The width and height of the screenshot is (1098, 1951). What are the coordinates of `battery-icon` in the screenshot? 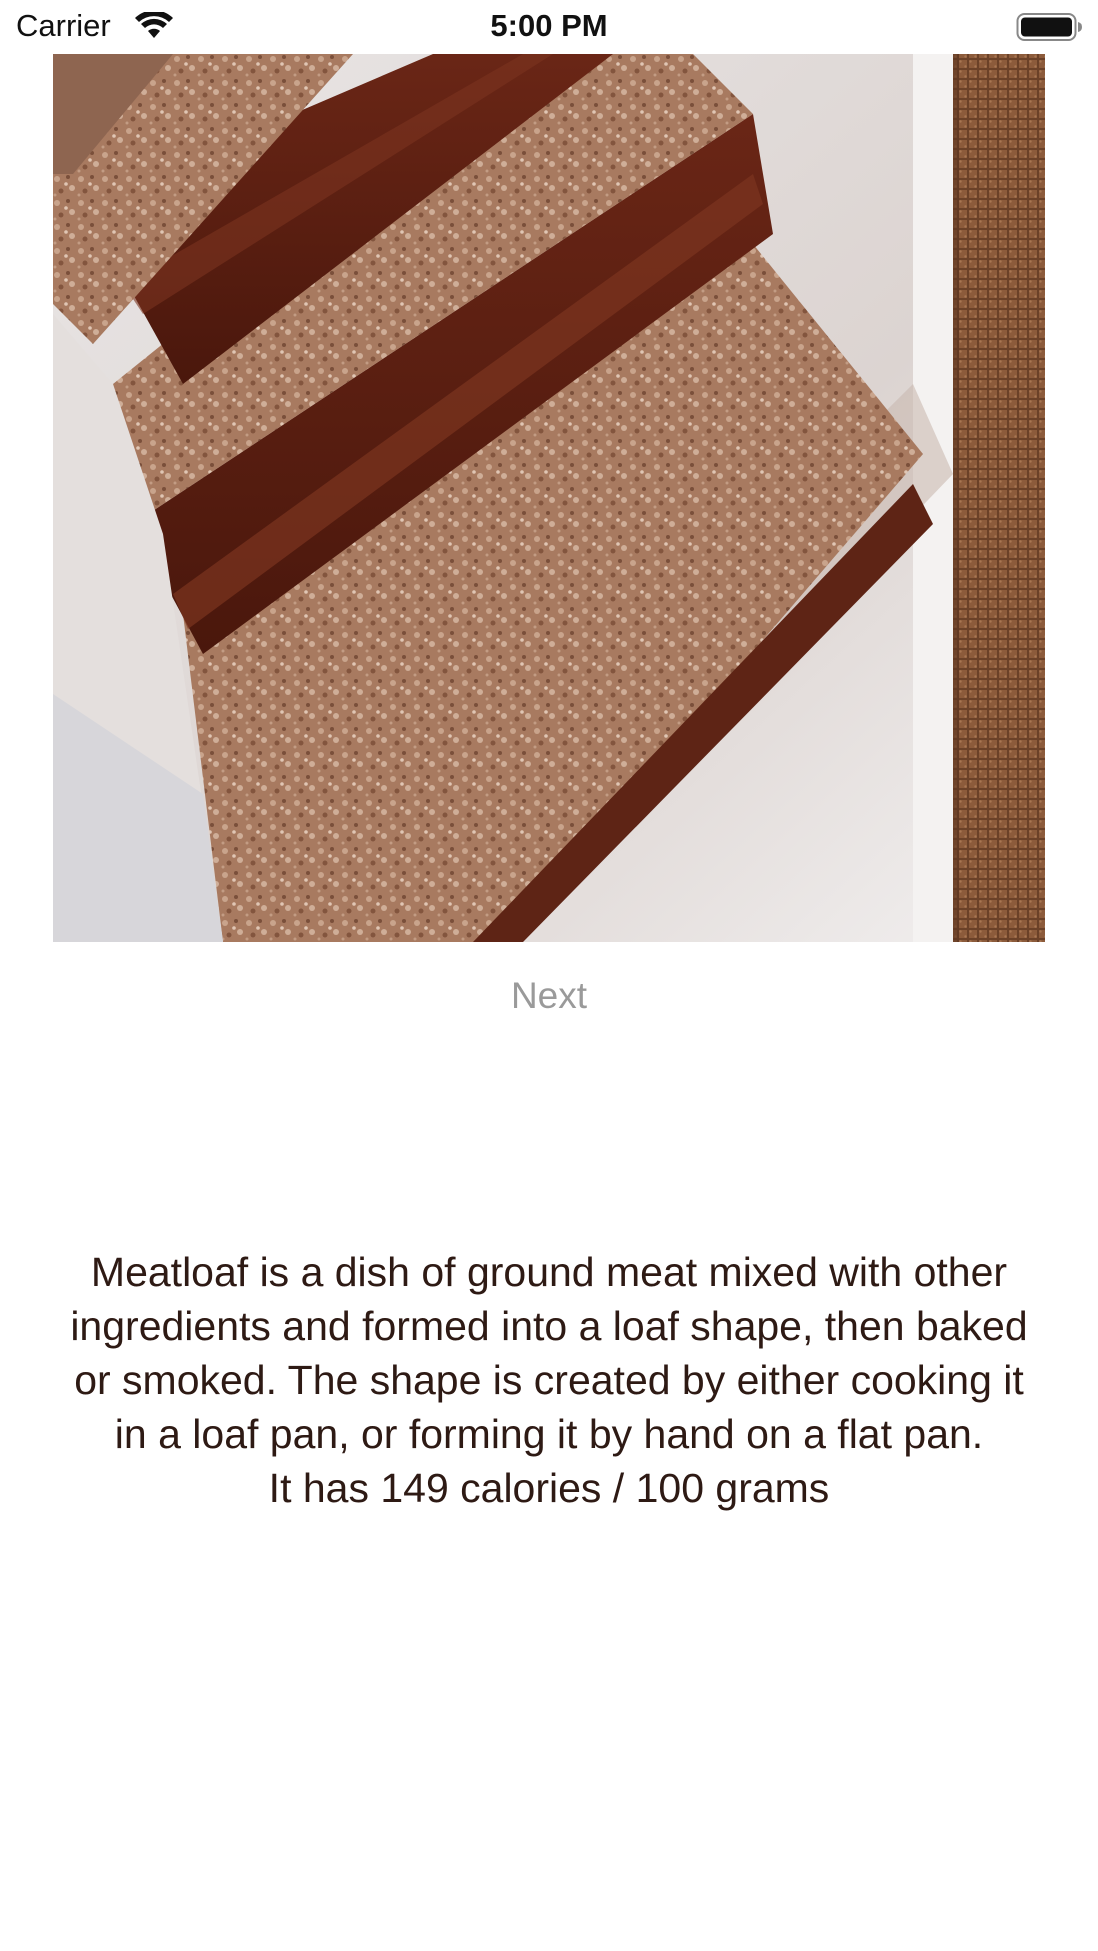 It's located at (1049, 27).